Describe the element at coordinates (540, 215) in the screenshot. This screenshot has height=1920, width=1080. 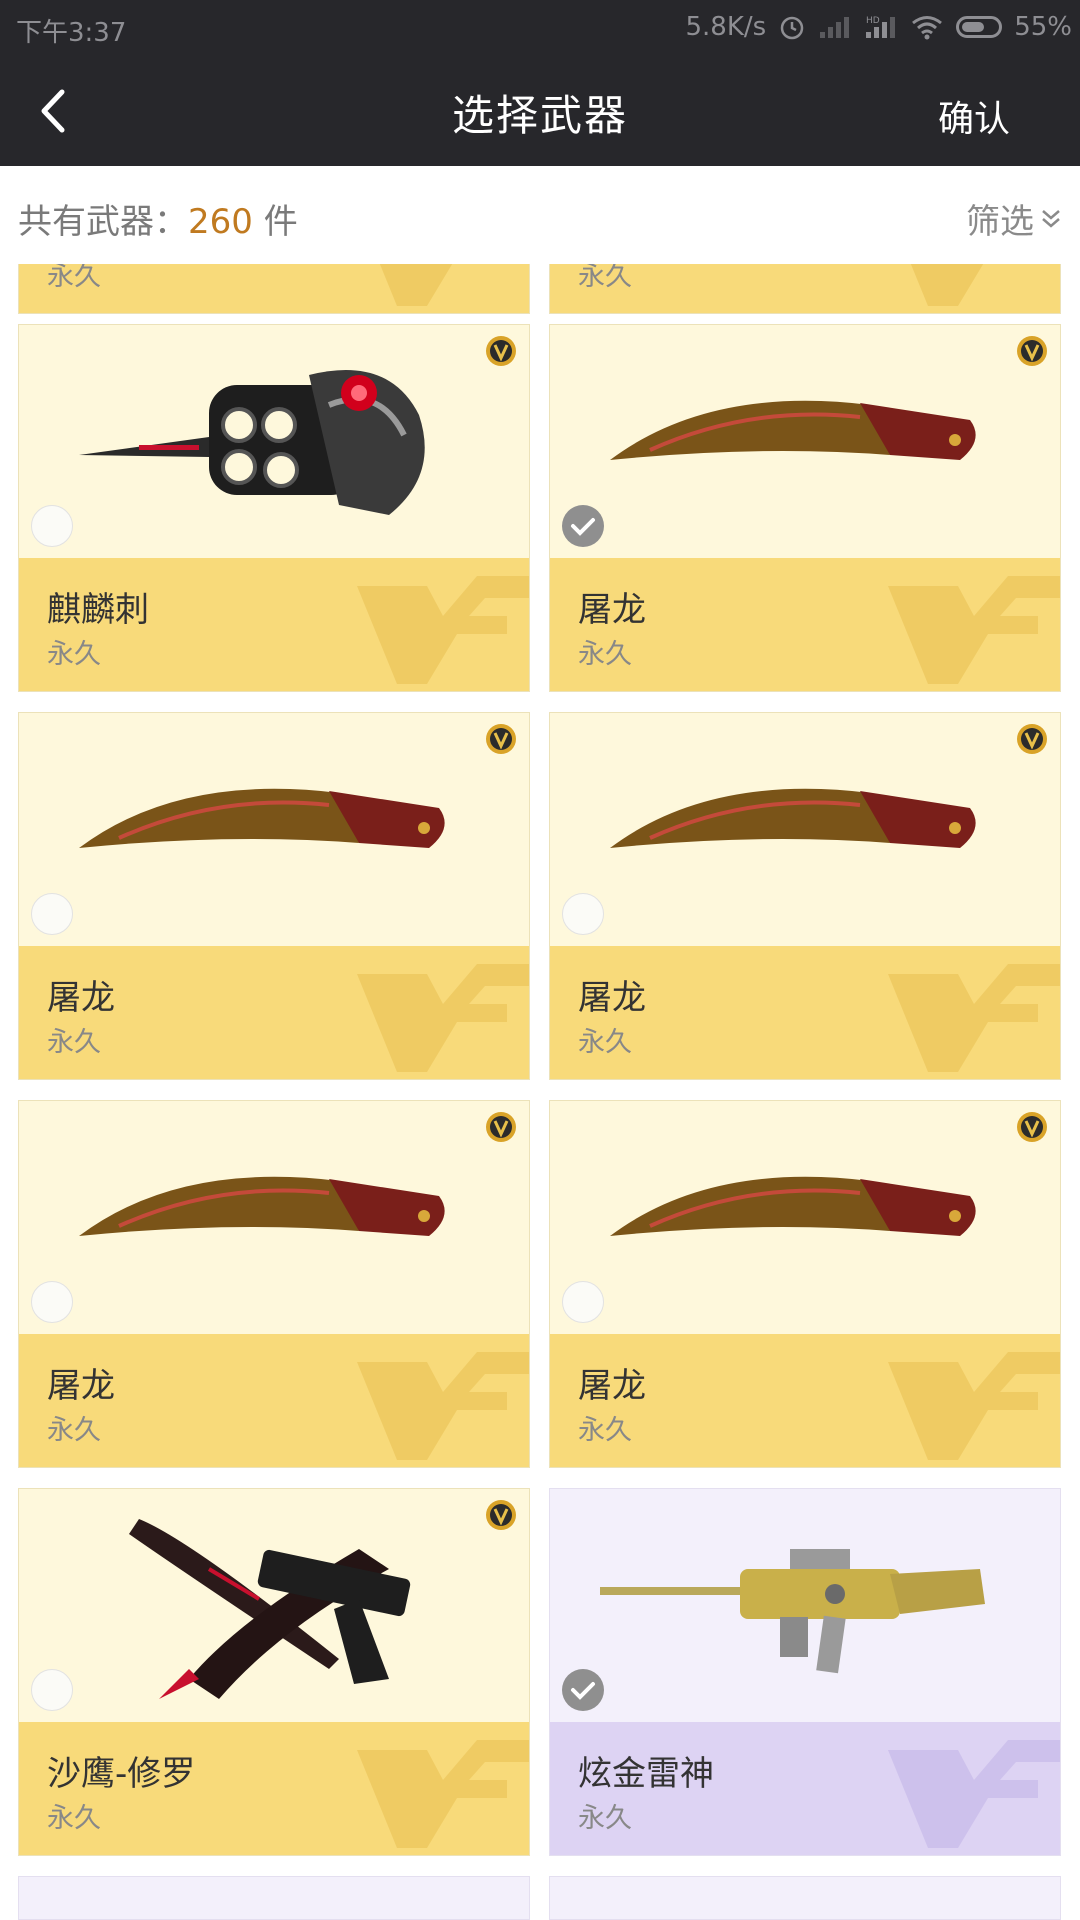
I see `summary-bar: 共有武器：260 件 筛选` at that location.